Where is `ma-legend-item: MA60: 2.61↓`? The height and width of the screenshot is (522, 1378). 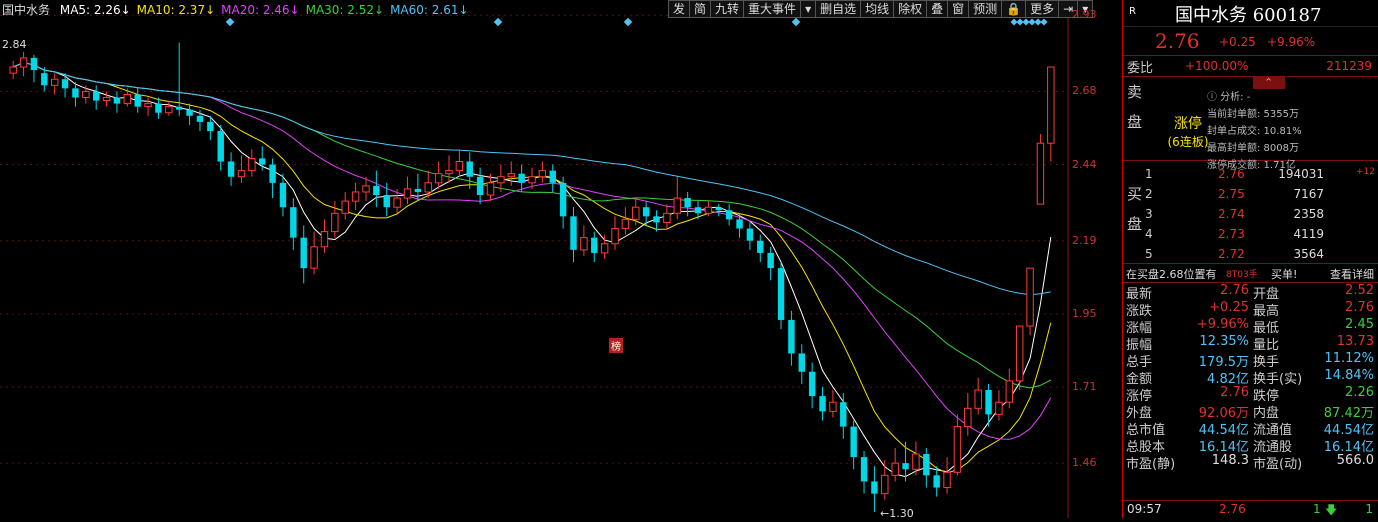 ma-legend-item: MA60: 2.61↓ is located at coordinates (429, 10).